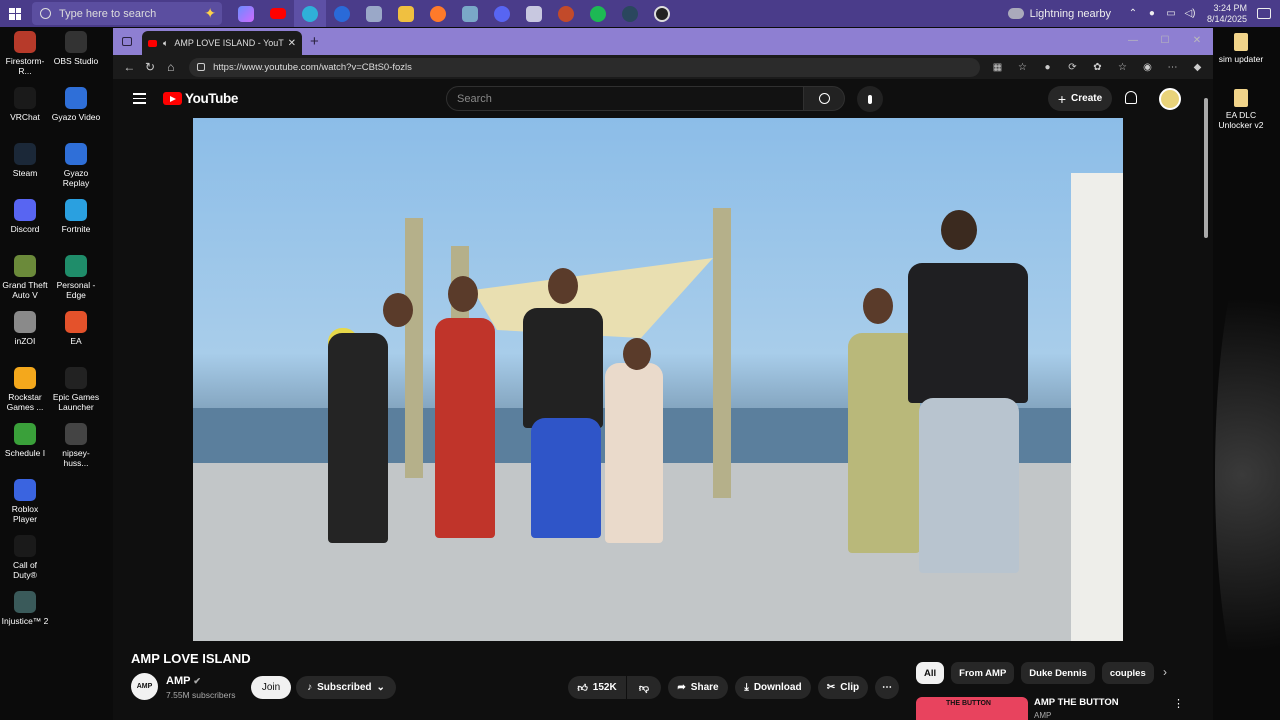  I want to click on maximize-button: ☐, so click(1165, 41).